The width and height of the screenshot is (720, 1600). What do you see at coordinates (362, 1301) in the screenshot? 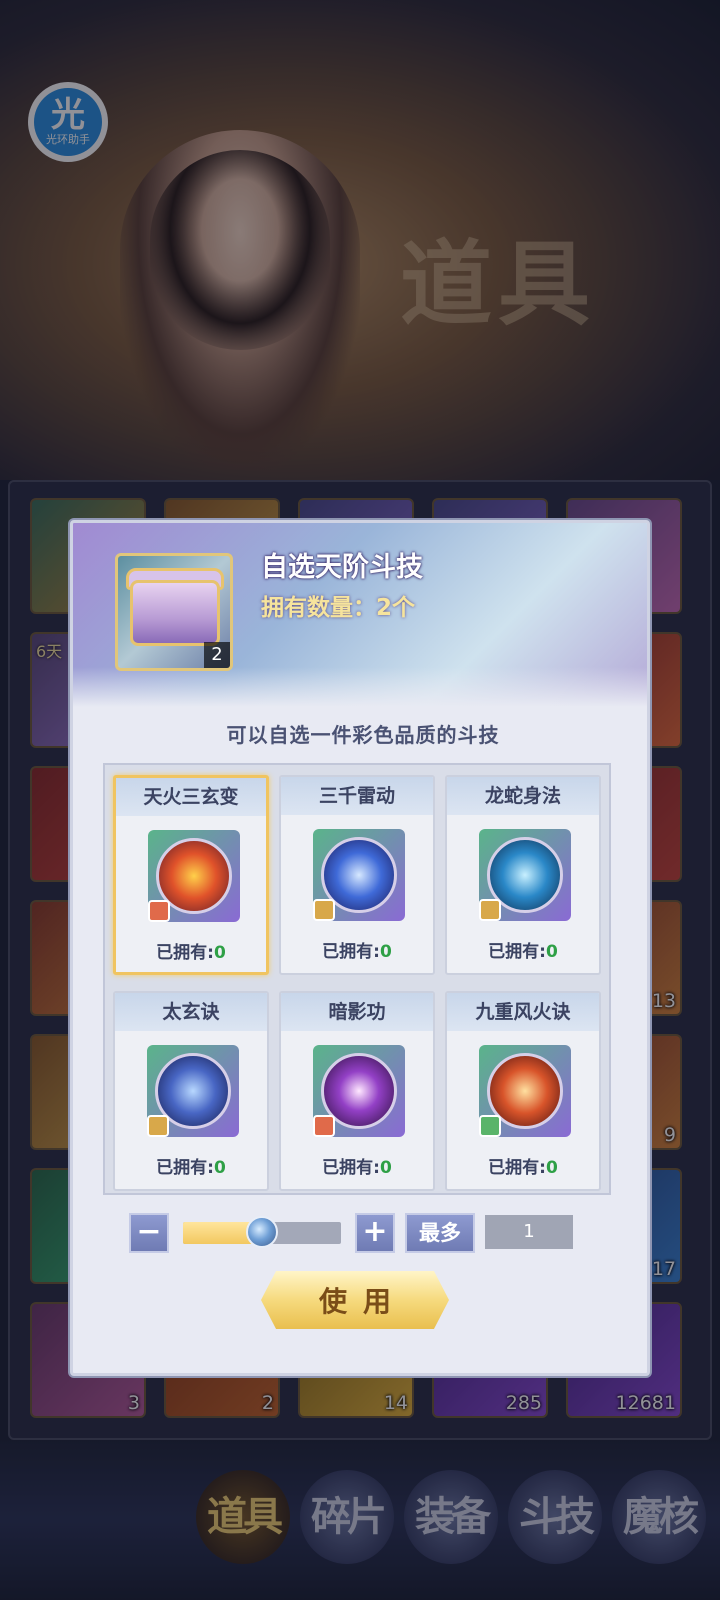
I see `use-button-label: 使用` at bounding box center [362, 1301].